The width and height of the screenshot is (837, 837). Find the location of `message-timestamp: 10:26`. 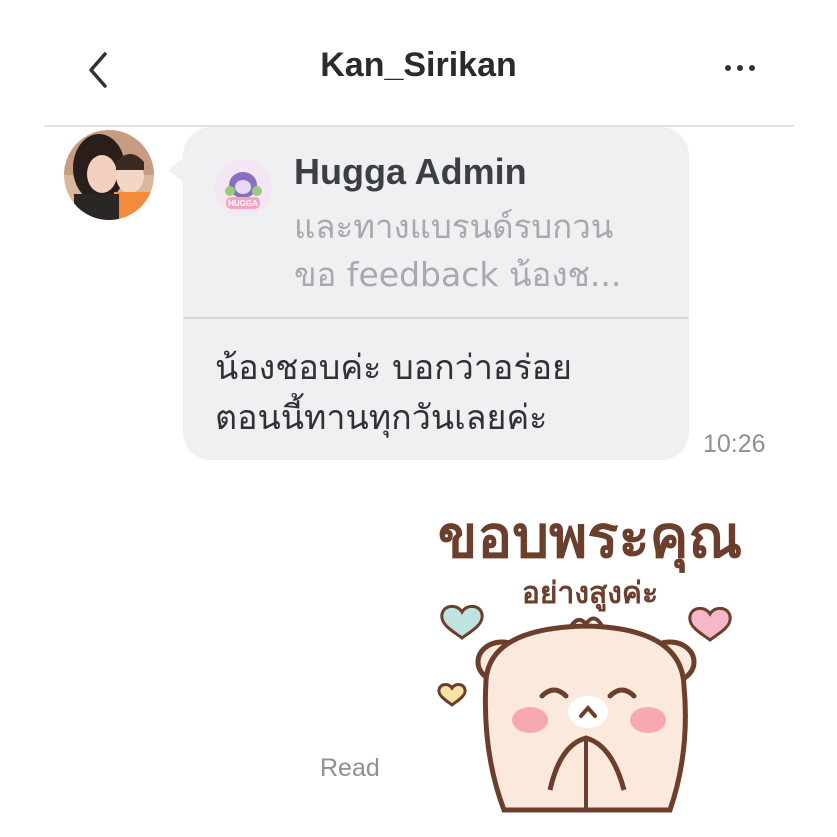

message-timestamp: 10:26 is located at coordinates (734, 444).